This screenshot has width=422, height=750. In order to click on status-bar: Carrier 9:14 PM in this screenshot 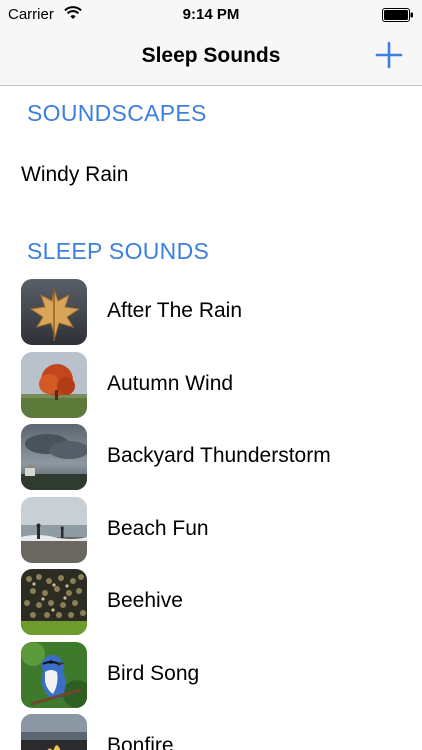, I will do `click(211, 15)`.